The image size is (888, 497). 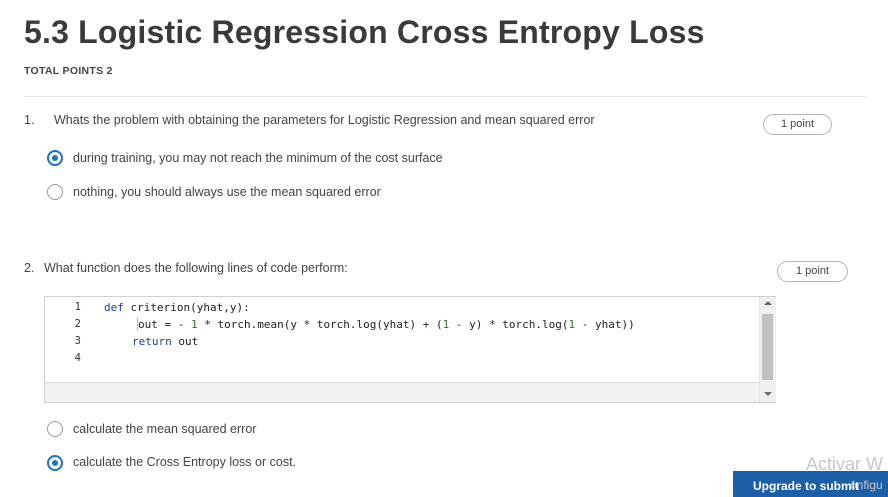 I want to click on code-editor-footer, so click(x=410, y=392).